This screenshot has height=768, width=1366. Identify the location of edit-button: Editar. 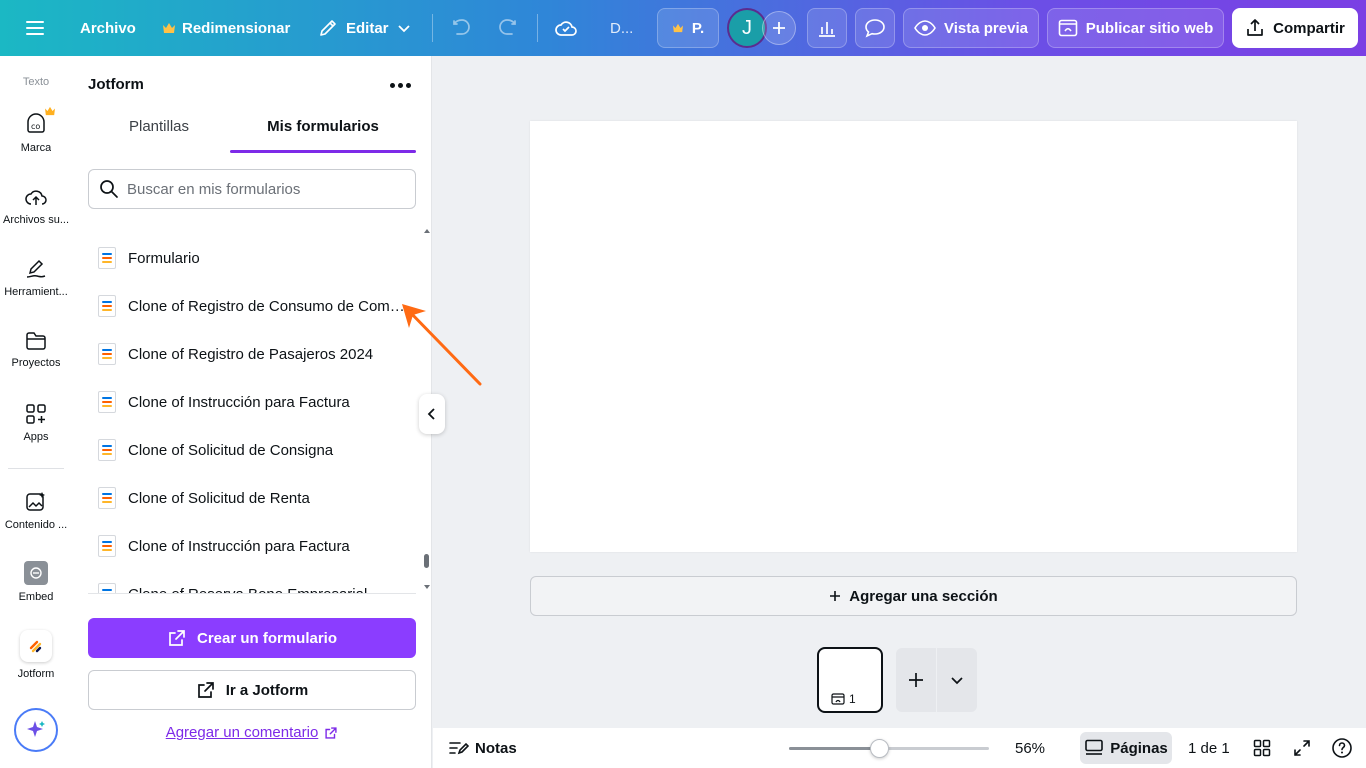
(364, 28).